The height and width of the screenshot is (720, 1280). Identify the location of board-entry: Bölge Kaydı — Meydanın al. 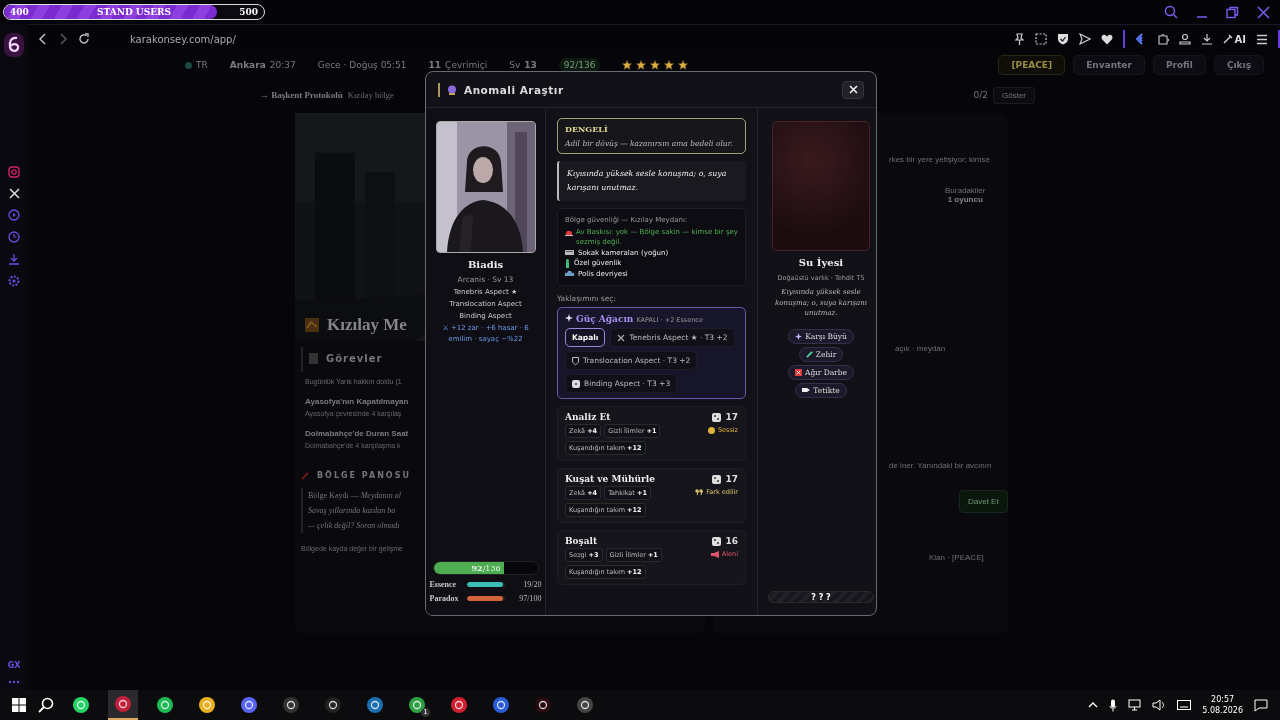
(354, 496).